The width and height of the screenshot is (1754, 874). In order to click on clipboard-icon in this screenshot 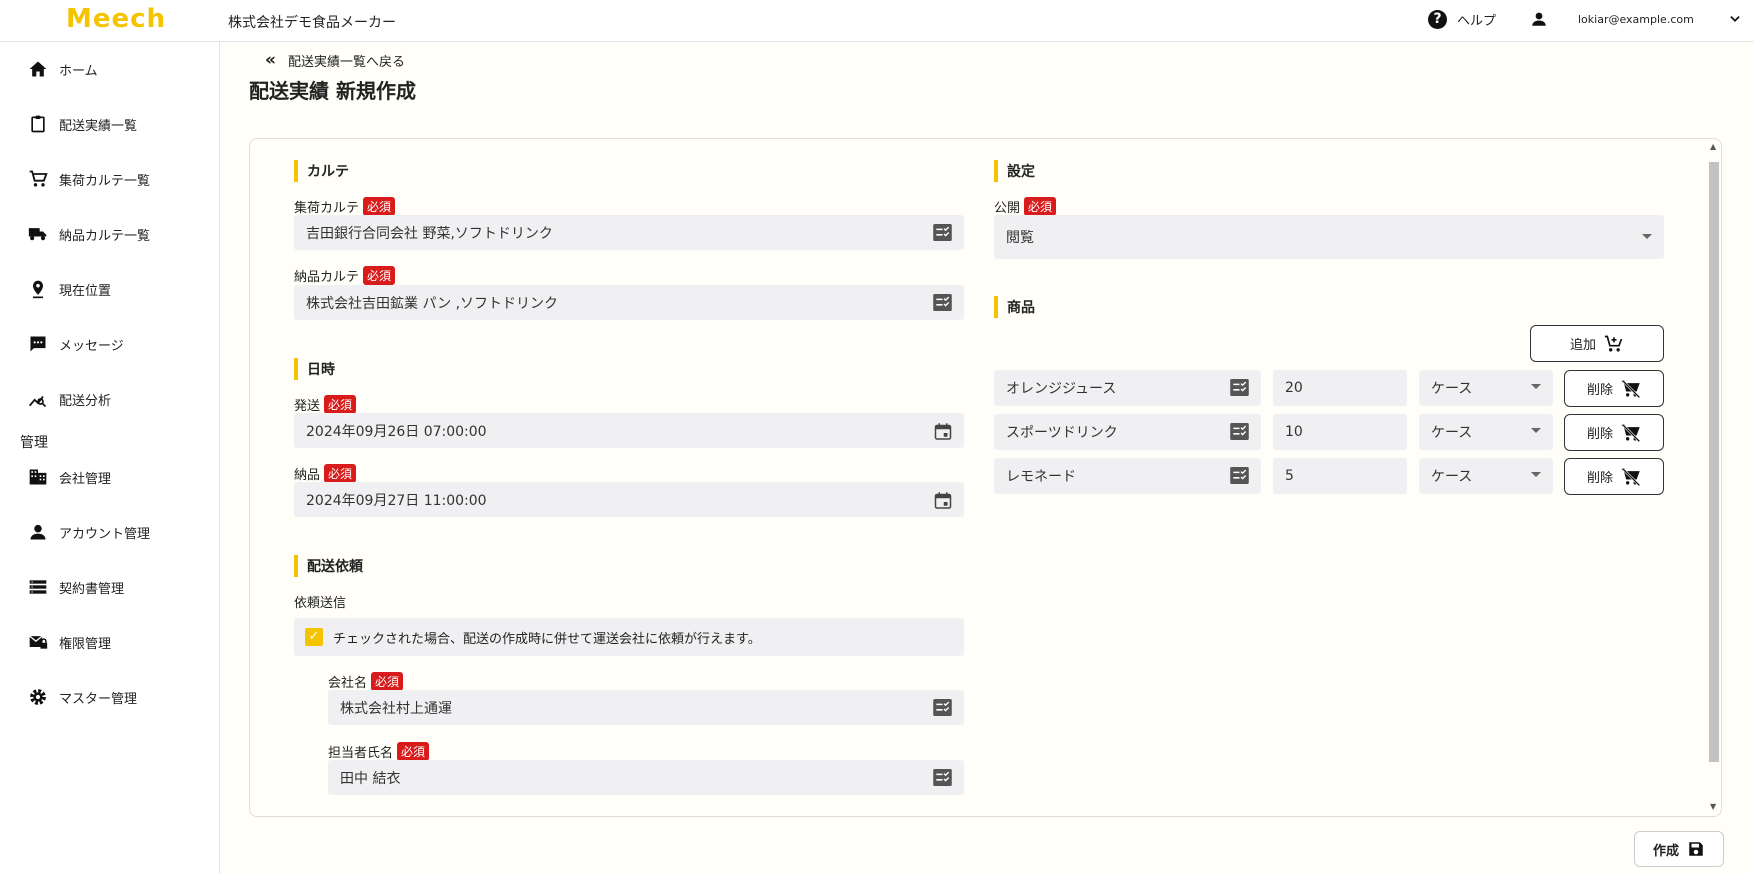, I will do `click(38, 124)`.